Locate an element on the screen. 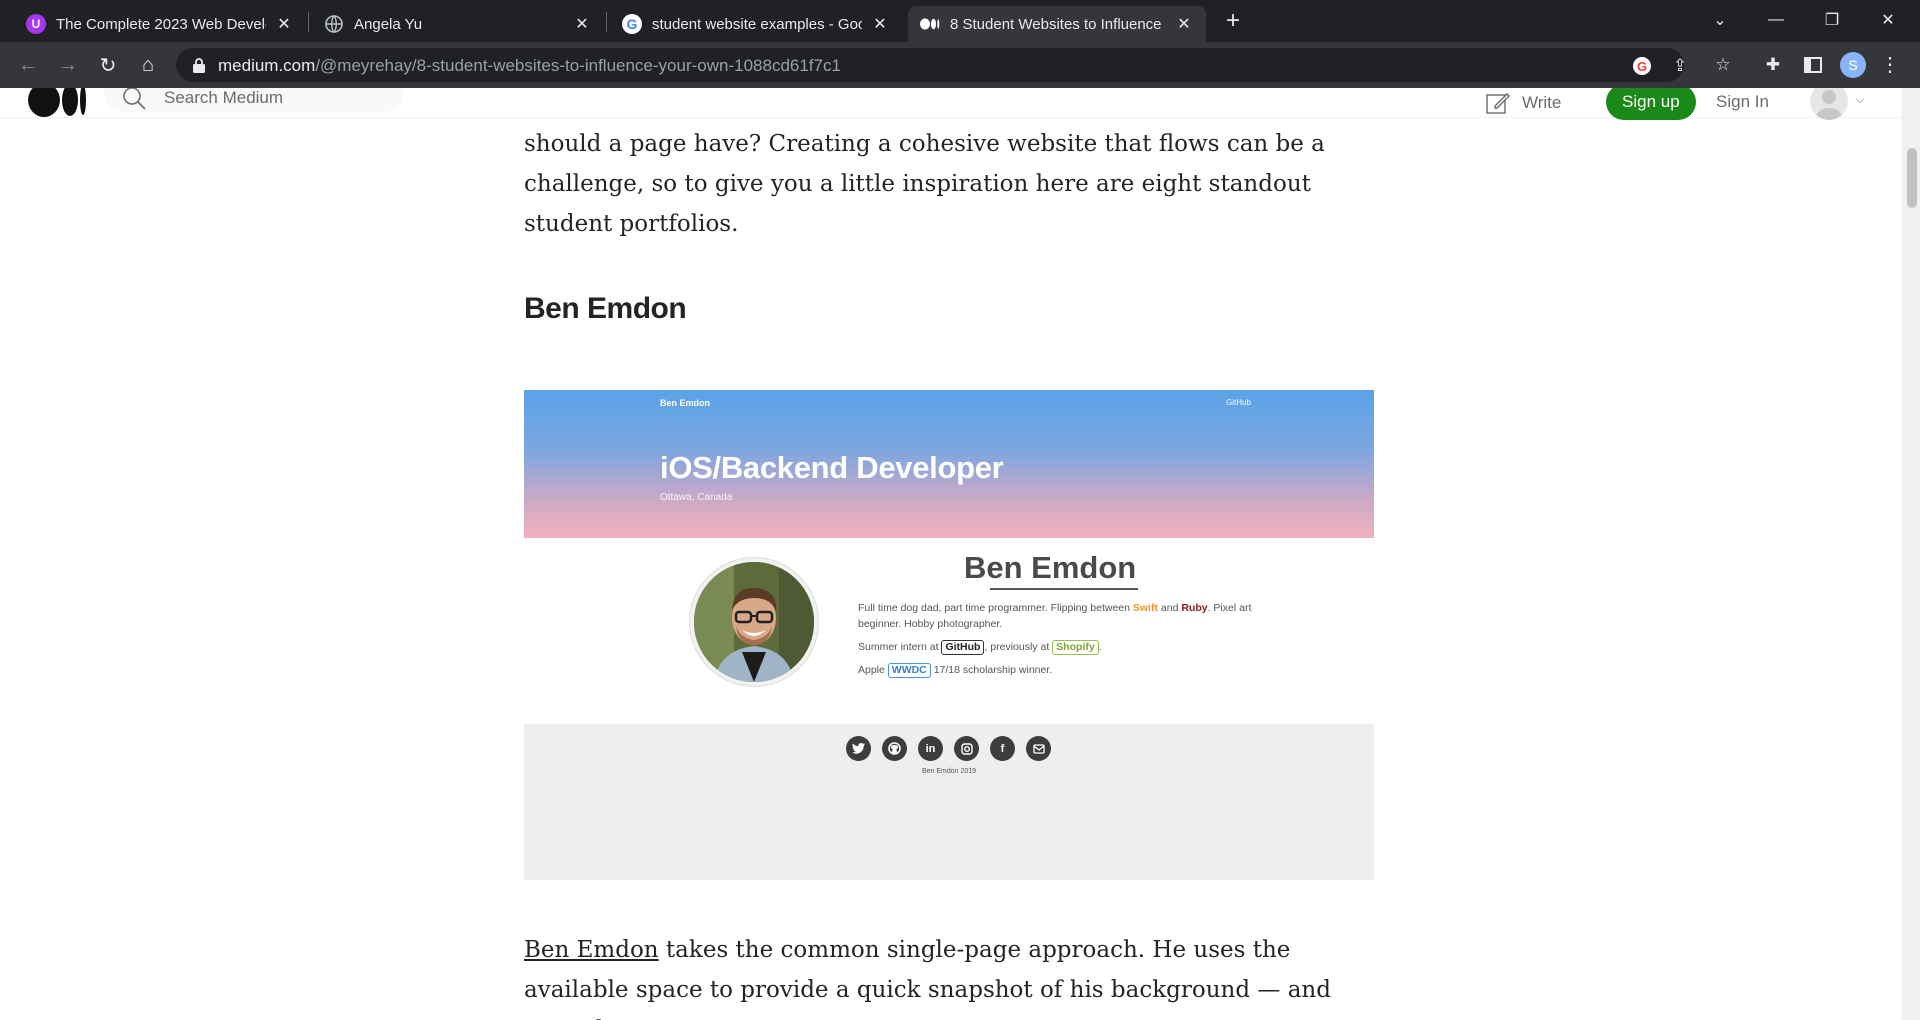 This screenshot has width=1920, height=1020. back-arrow-icon: ← is located at coordinates (28, 65).